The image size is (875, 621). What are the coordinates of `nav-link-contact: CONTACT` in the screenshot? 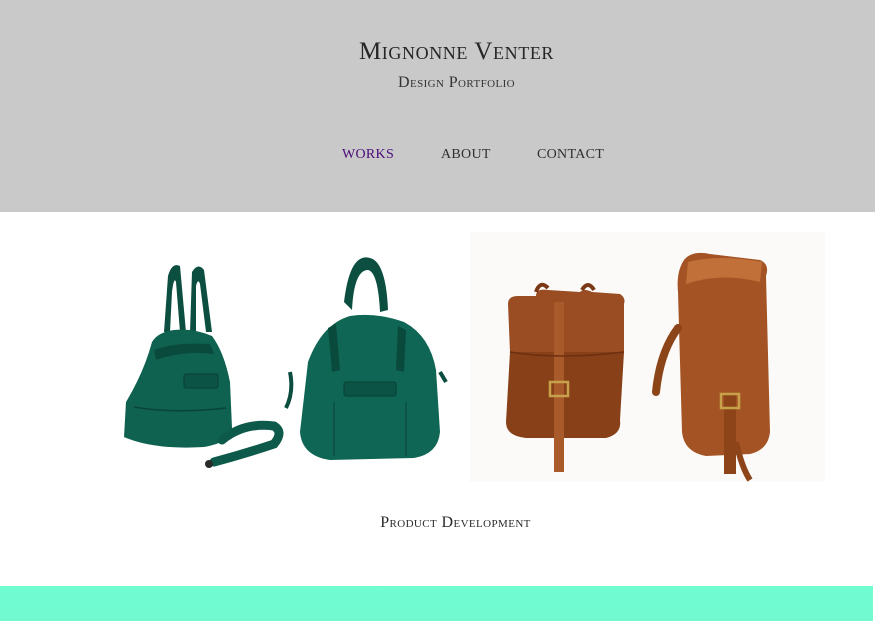 It's located at (570, 155).